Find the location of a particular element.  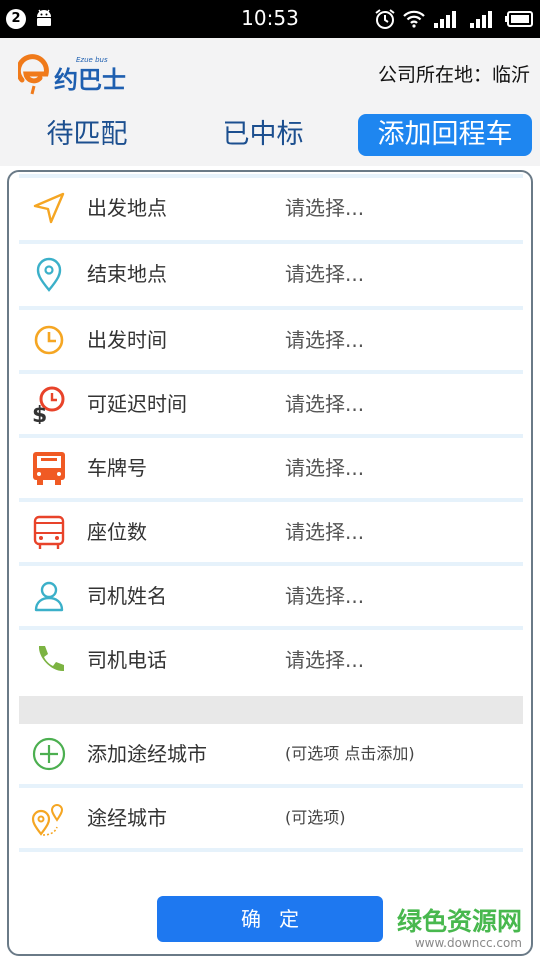

tab-bar: 待匹配 已中标 添加回程车 is located at coordinates (270, 137).